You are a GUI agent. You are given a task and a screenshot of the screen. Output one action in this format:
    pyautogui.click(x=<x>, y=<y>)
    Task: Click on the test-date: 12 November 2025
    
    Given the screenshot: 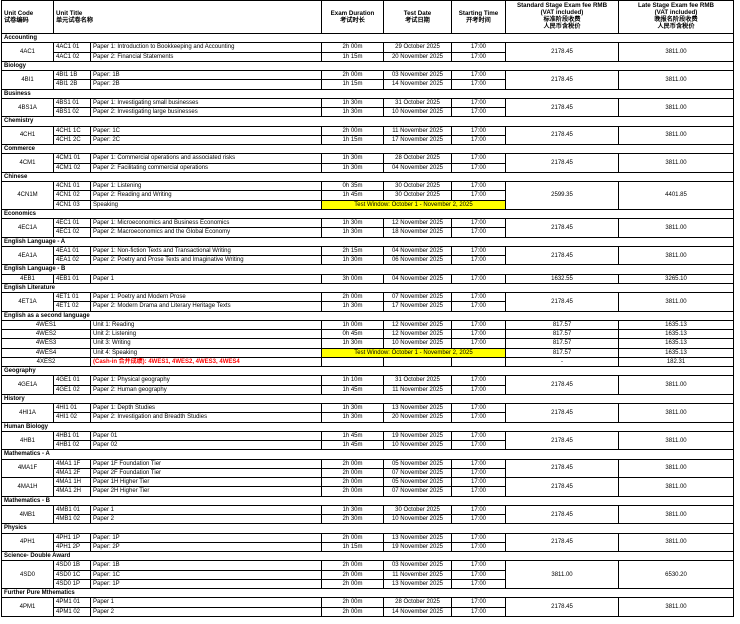 What is the action you would take?
    pyautogui.click(x=418, y=224)
    